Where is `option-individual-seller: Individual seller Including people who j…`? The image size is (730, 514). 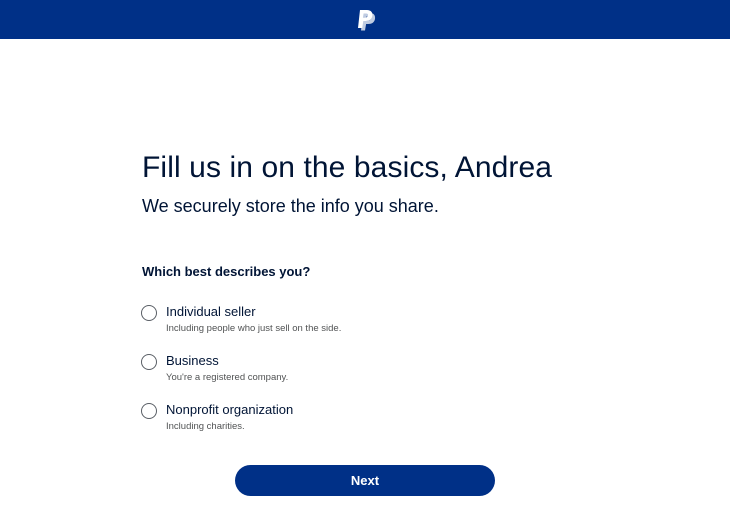
option-individual-seller: Individual seller Including people who j… is located at coordinates (341, 327).